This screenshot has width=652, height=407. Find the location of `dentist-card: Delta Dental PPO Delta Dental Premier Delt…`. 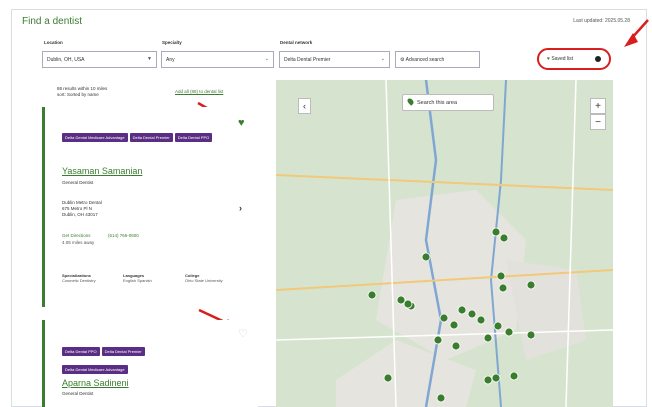

dentist-card: Delta Dental PPO Delta Dental Premier Delt… is located at coordinates (150, 363).